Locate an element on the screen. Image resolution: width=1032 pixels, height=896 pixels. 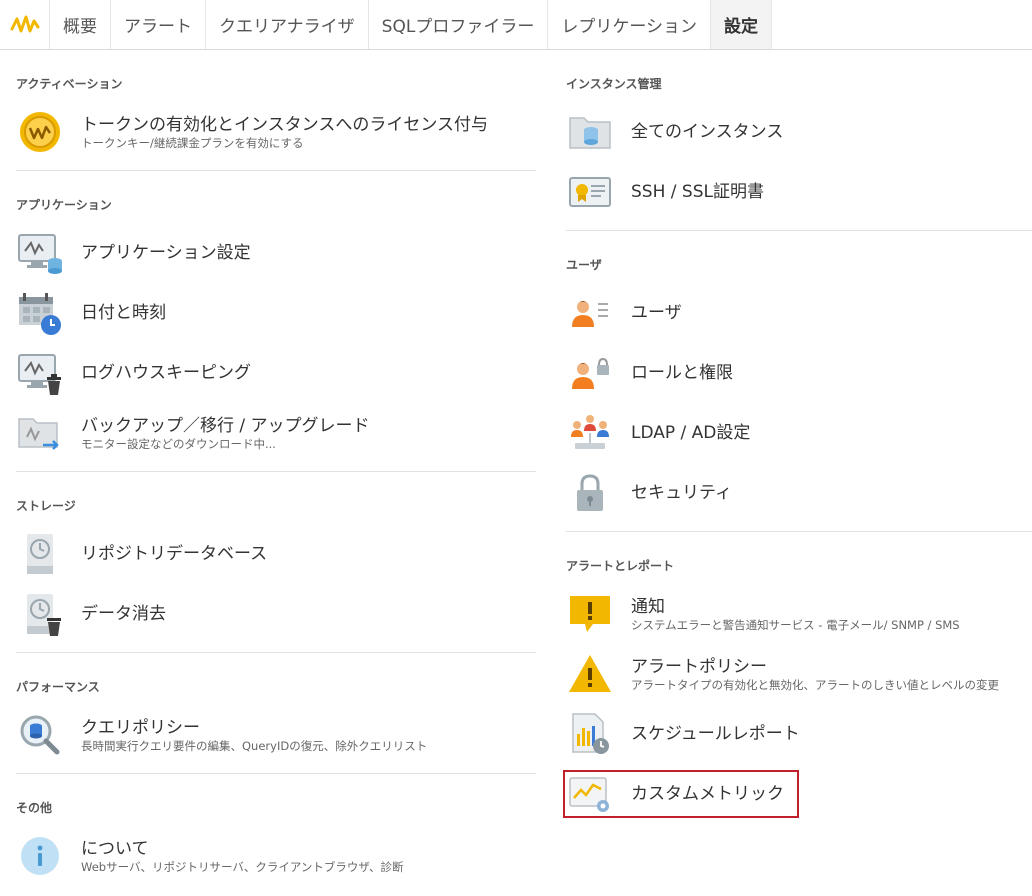
menu-item-repository-database: リポジトリデータベース is located at coordinates (276, 554).